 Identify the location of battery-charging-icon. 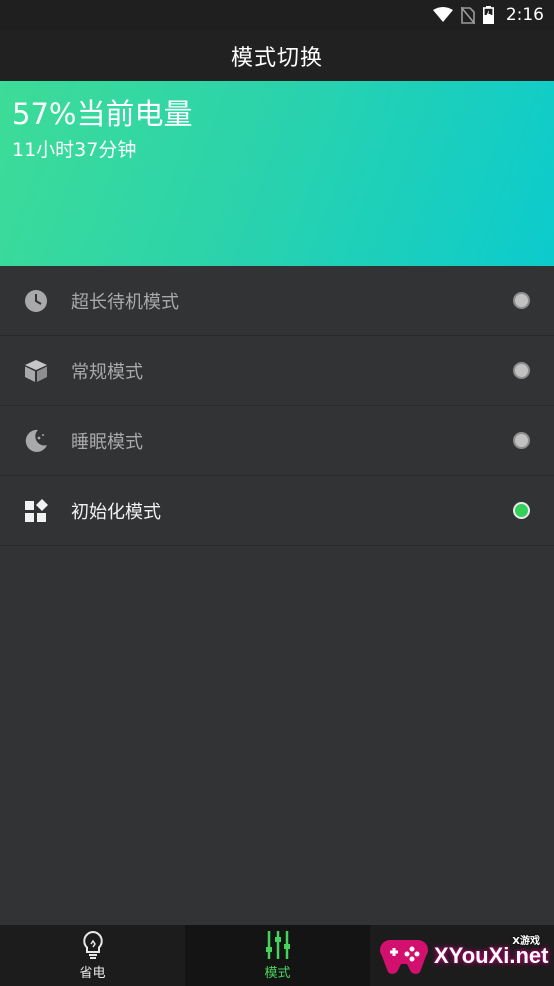
(488, 15).